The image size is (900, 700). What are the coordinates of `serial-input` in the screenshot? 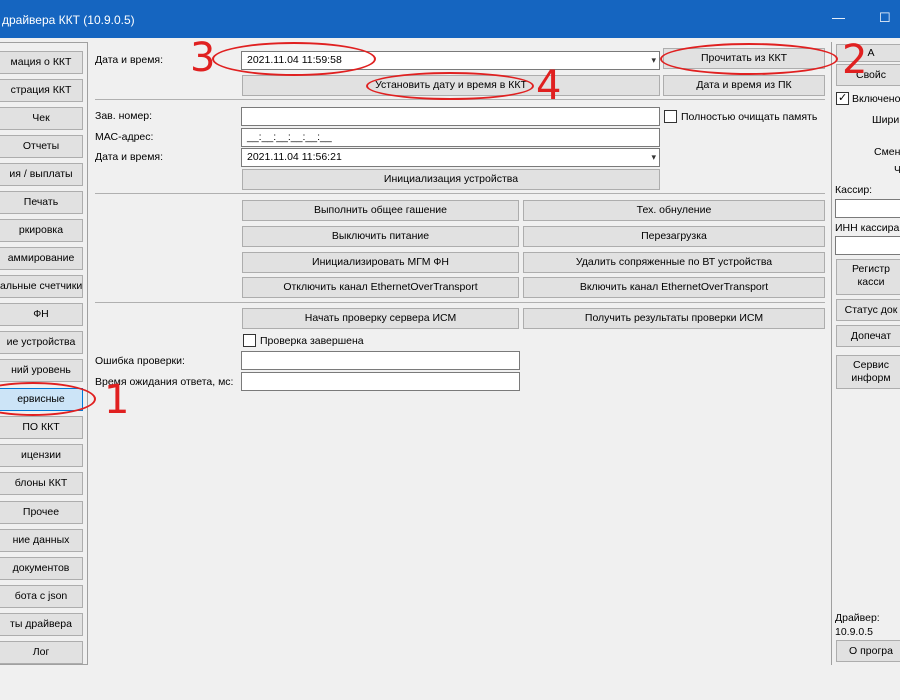 It's located at (450, 116).